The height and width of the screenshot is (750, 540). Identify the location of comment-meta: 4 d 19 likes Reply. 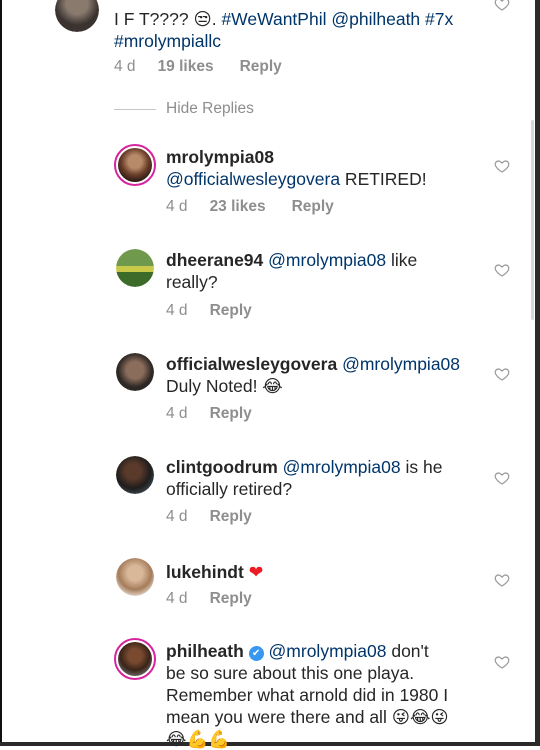
(198, 67).